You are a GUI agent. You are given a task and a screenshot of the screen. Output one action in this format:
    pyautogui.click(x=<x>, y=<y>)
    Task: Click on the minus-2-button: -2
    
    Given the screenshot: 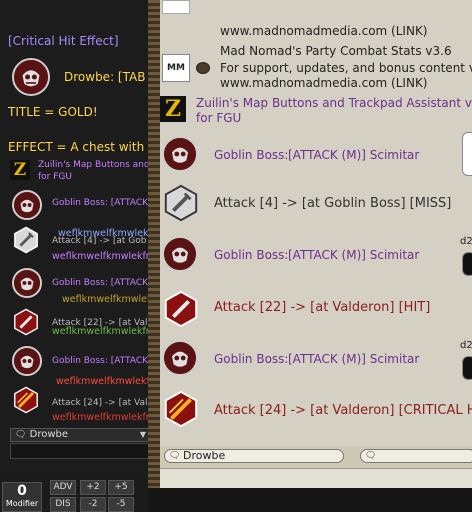 What is the action you would take?
    pyautogui.click(x=93, y=504)
    